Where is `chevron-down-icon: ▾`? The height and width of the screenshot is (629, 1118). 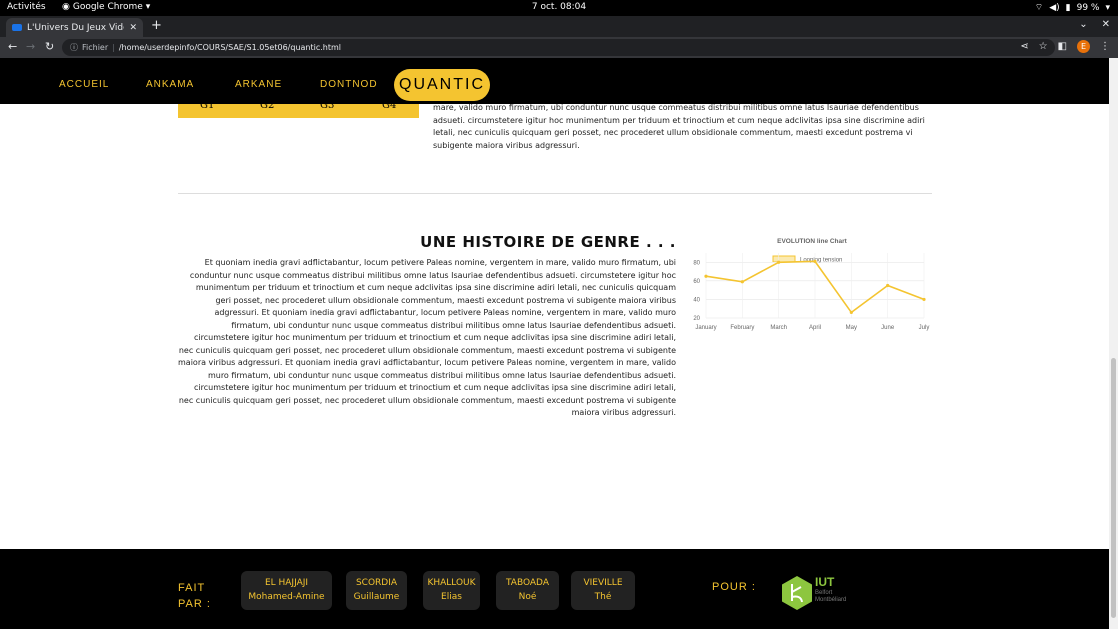
chevron-down-icon: ▾ is located at coordinates (1107, 7).